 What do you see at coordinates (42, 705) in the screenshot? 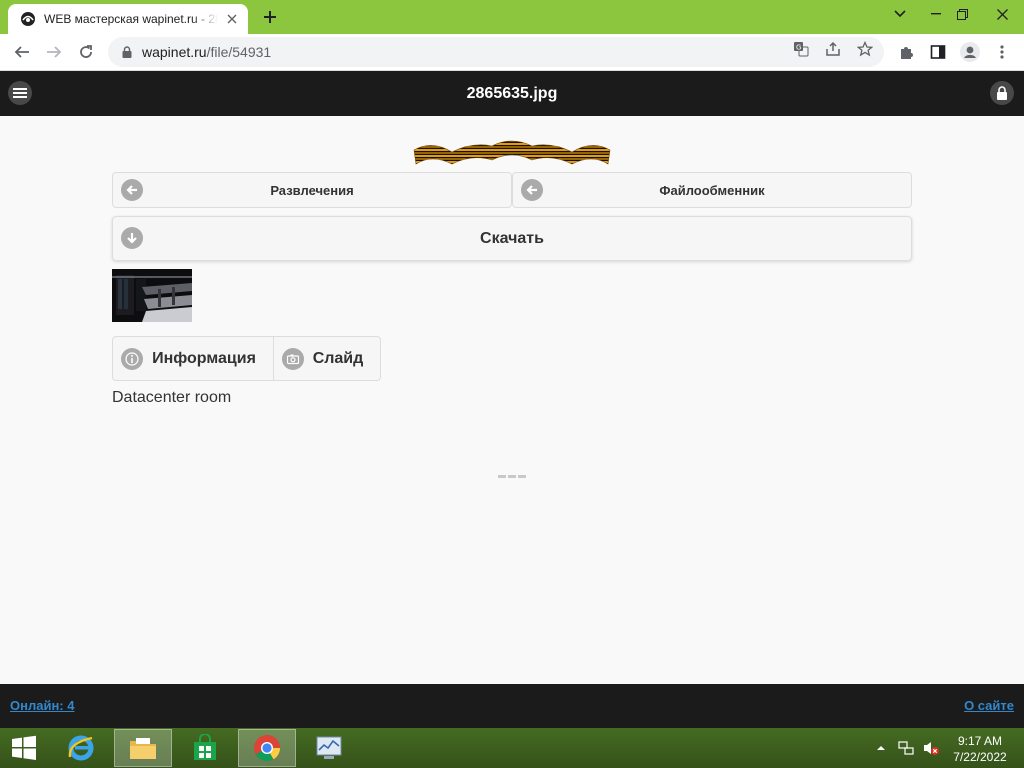
I see `online-users-link: Онлайн: 4` at bounding box center [42, 705].